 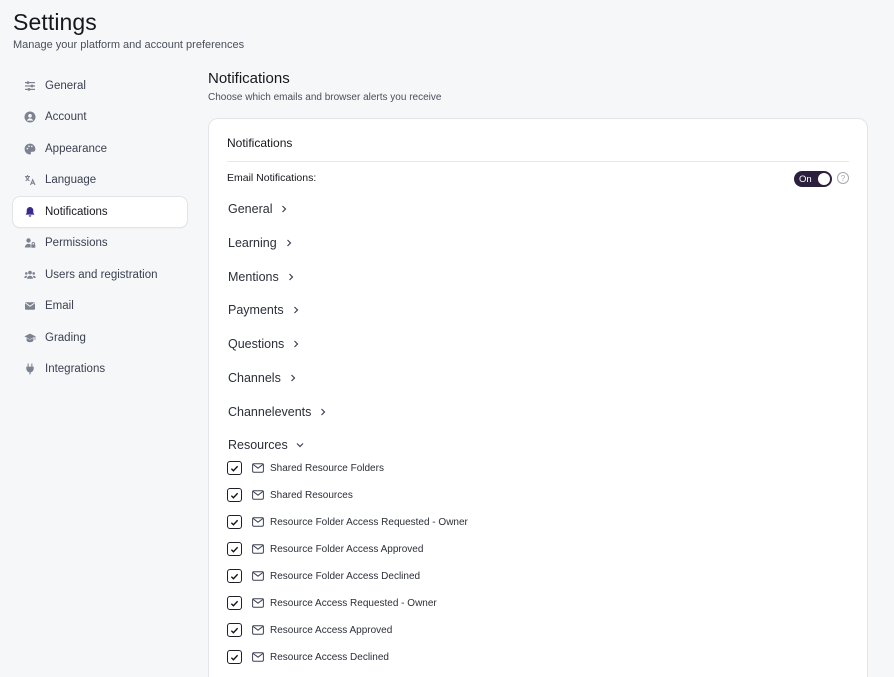 I want to click on page-title: Settings, so click(x=55, y=22).